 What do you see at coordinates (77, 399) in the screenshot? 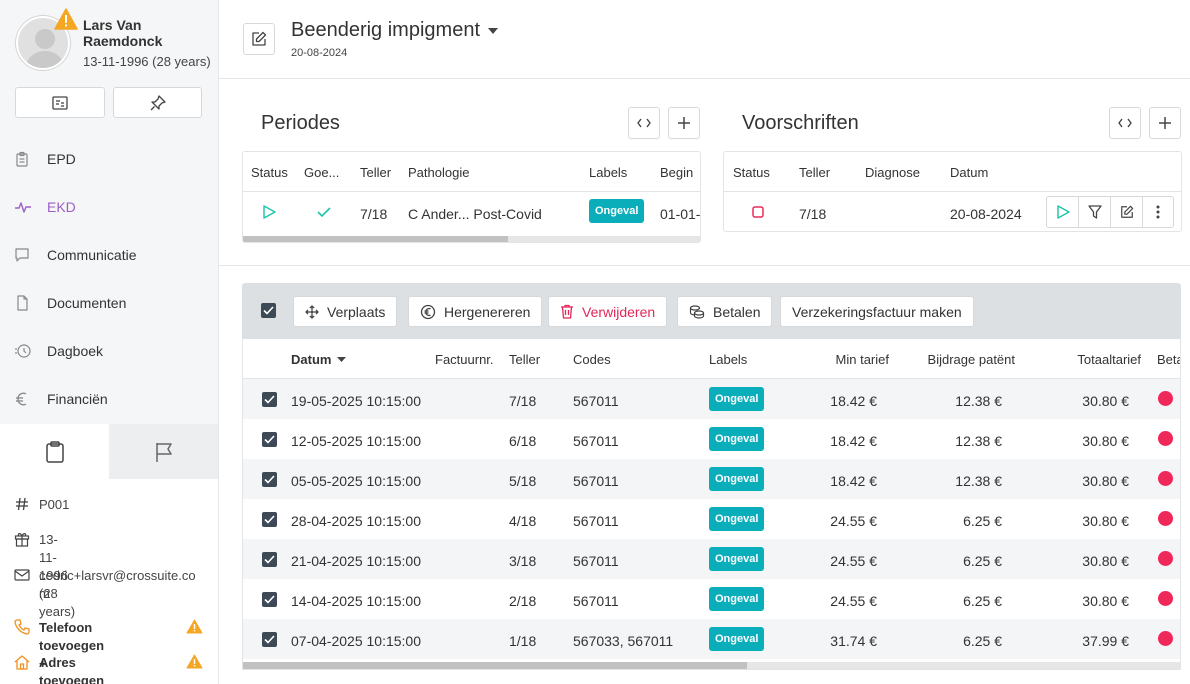
I see `nav-label: Financiën` at bounding box center [77, 399].